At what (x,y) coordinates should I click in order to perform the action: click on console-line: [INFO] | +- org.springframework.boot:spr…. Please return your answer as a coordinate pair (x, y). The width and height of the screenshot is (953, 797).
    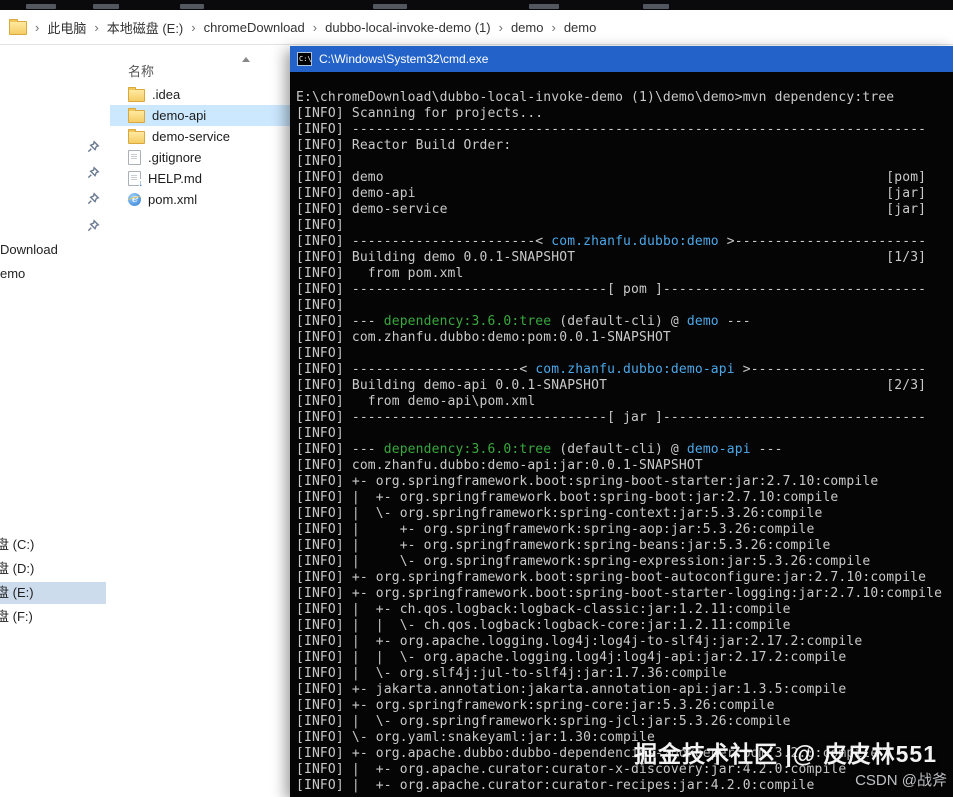
    Looking at the image, I should click on (567, 497).